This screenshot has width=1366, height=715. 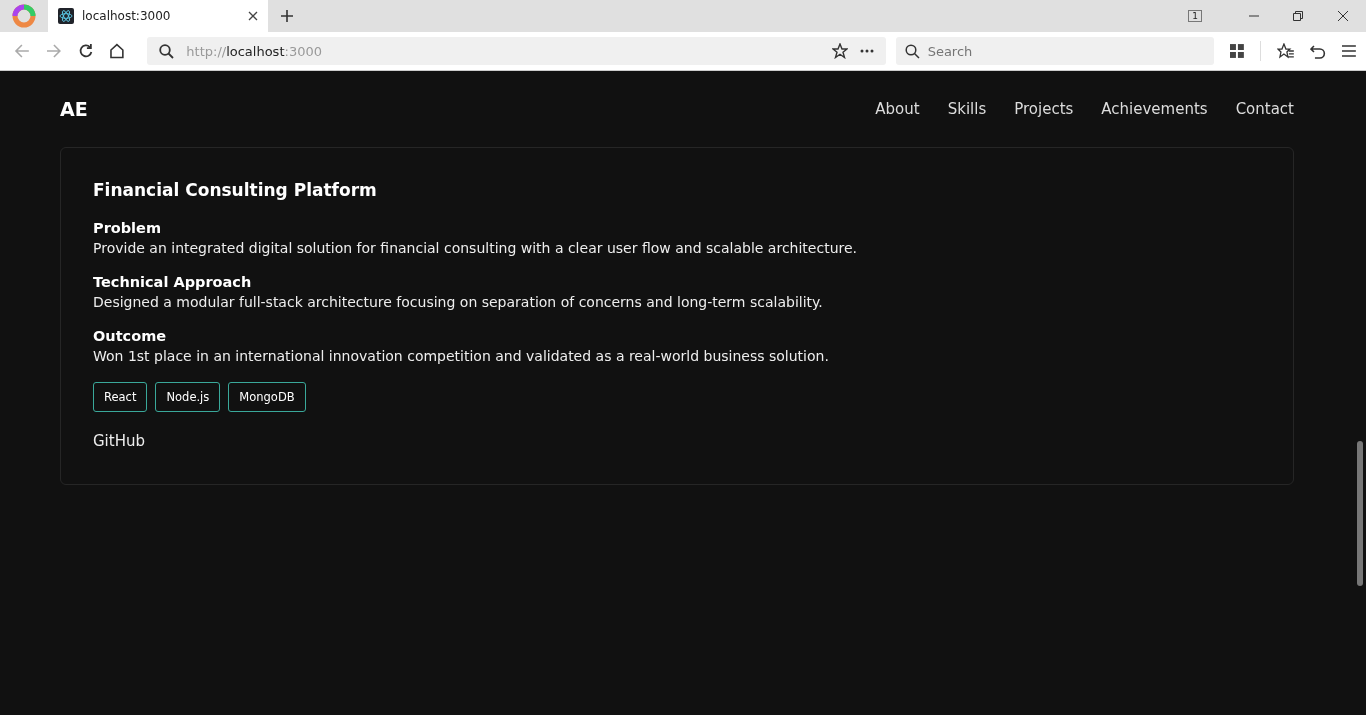 I want to click on scrollbar-thumb, so click(x=1360, y=513).